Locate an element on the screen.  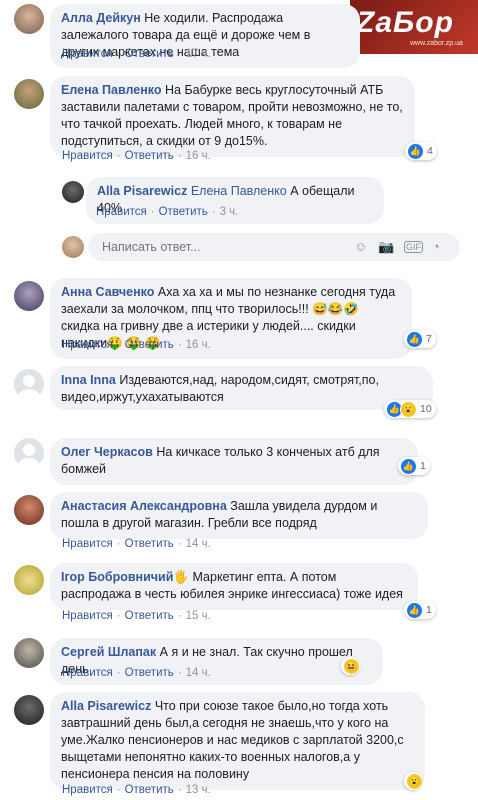
haha-reaction-icon: 😆 is located at coordinates (351, 666).